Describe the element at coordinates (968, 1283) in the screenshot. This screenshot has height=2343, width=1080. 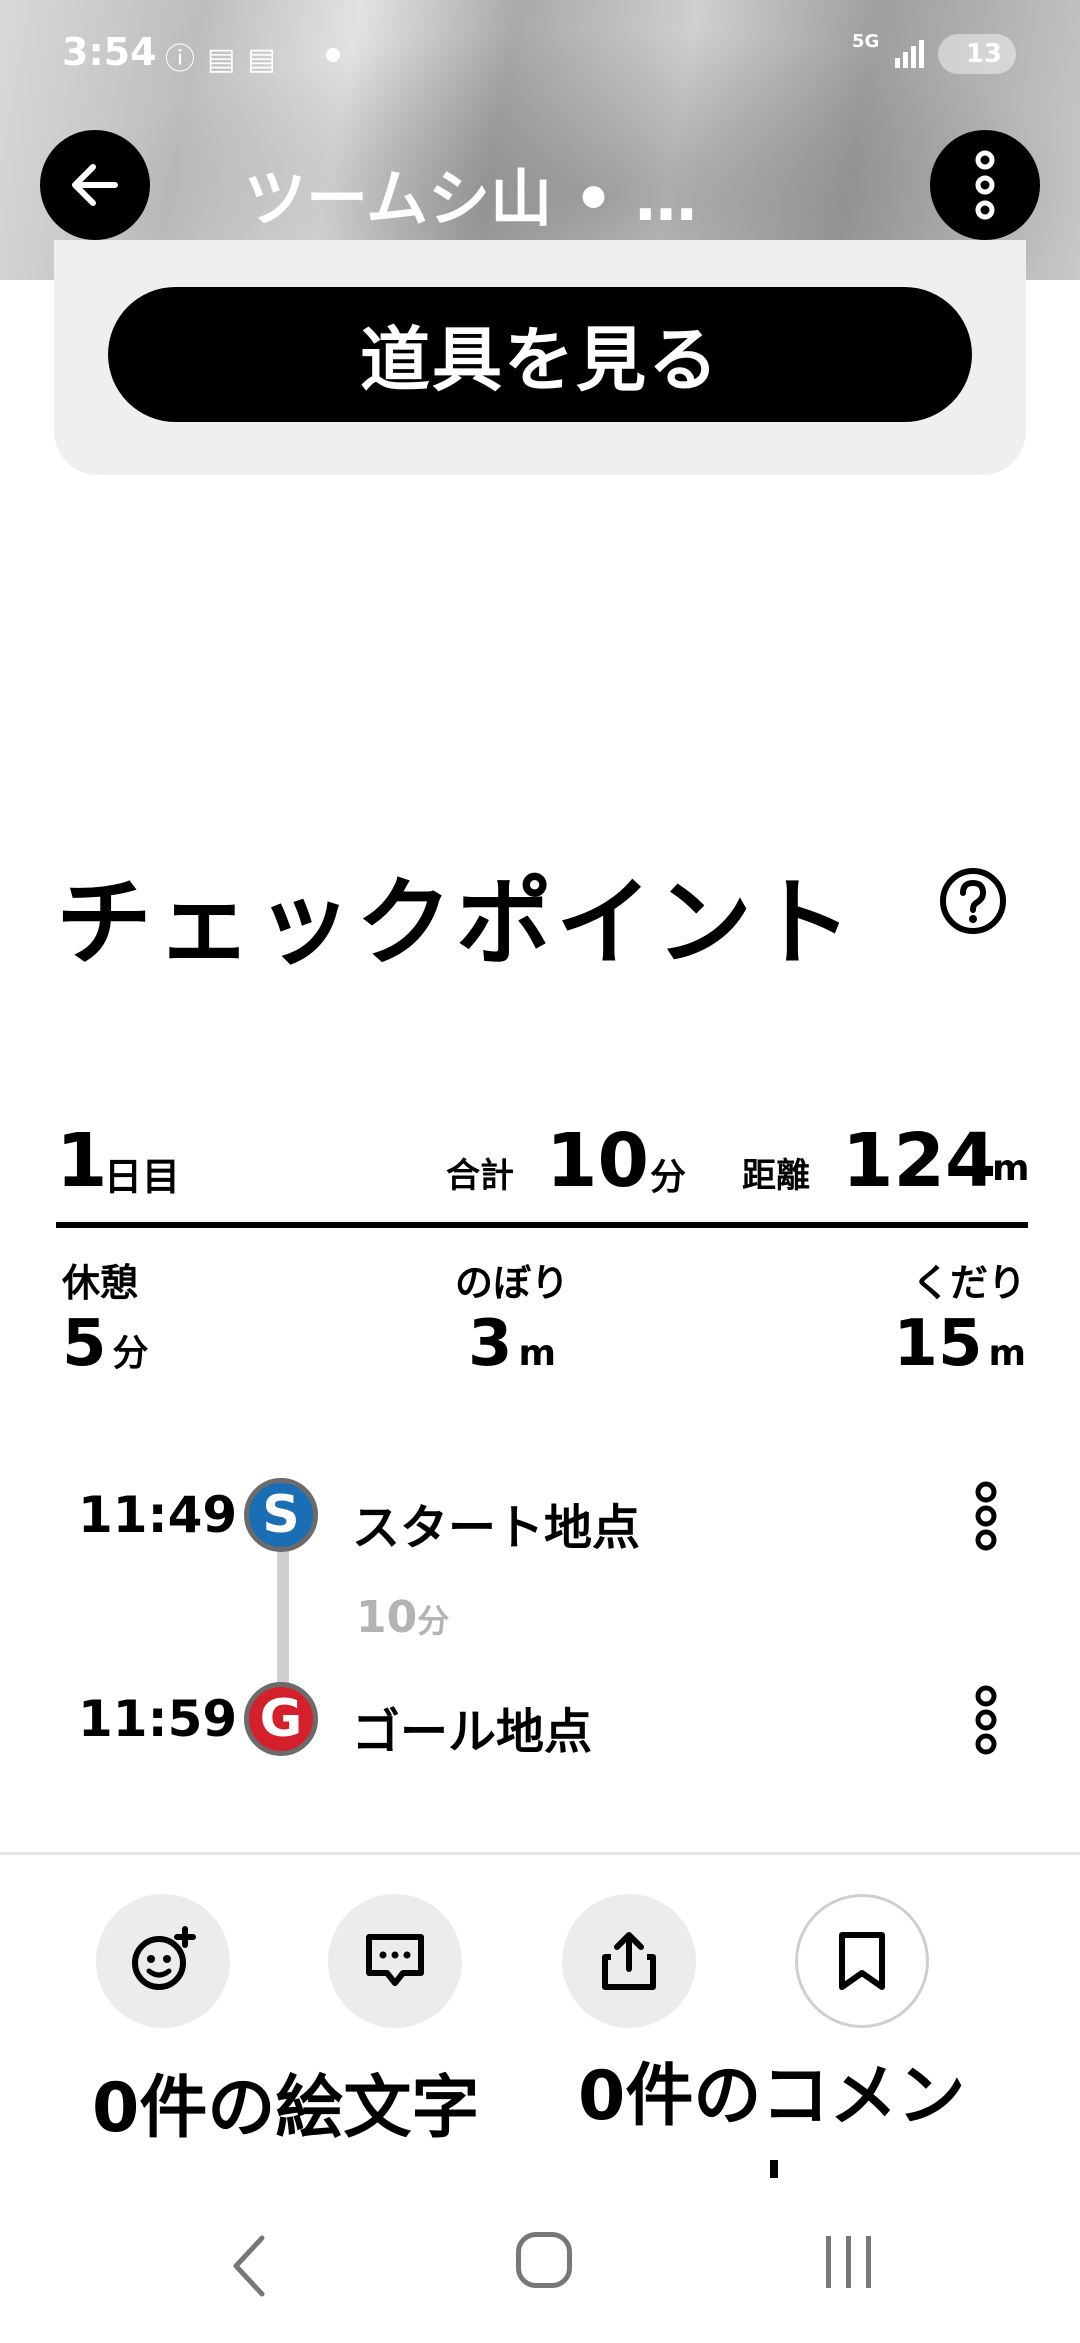
I see `descent-label: くだり` at that location.